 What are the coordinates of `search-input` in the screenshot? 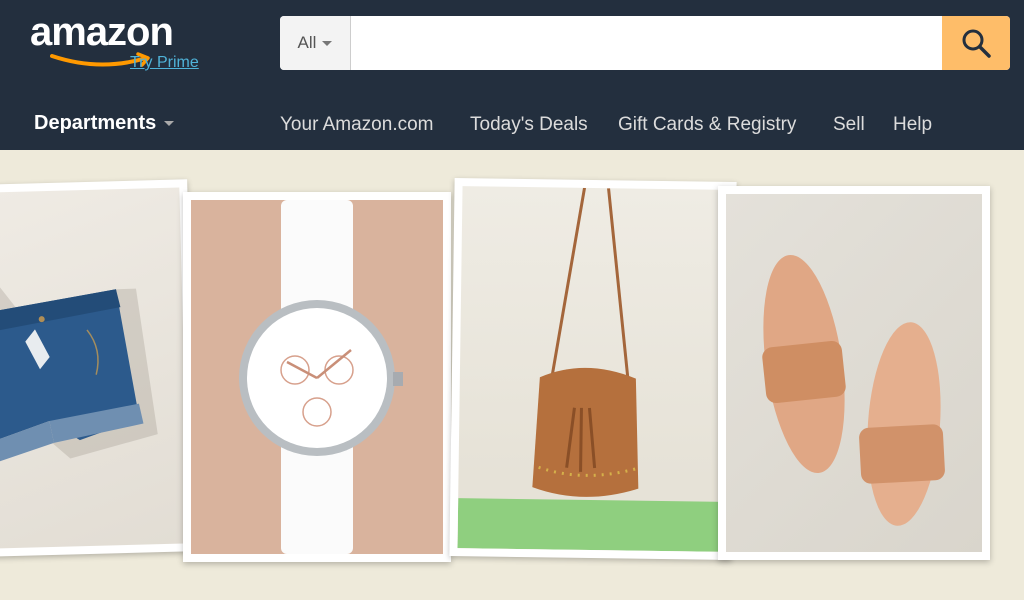 It's located at (646, 43).